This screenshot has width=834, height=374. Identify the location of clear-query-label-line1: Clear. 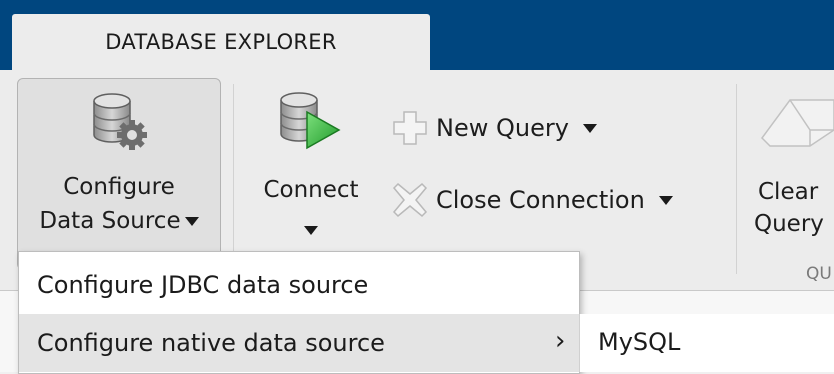
(788, 192).